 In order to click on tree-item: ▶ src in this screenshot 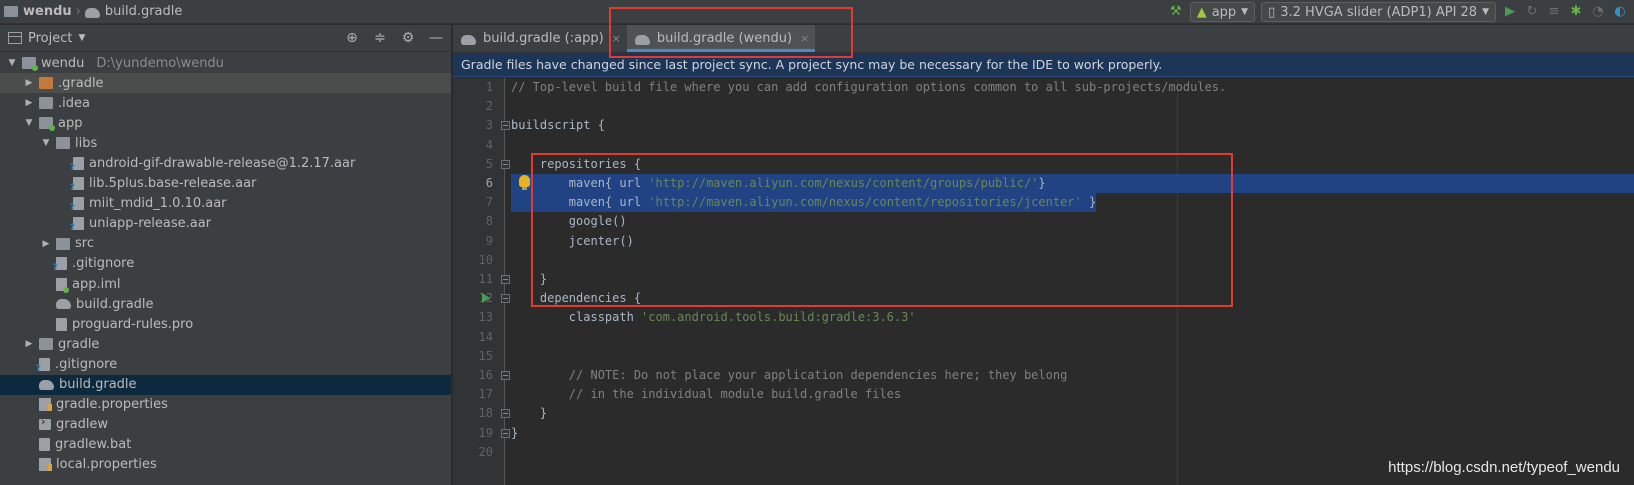, I will do `click(225, 244)`.